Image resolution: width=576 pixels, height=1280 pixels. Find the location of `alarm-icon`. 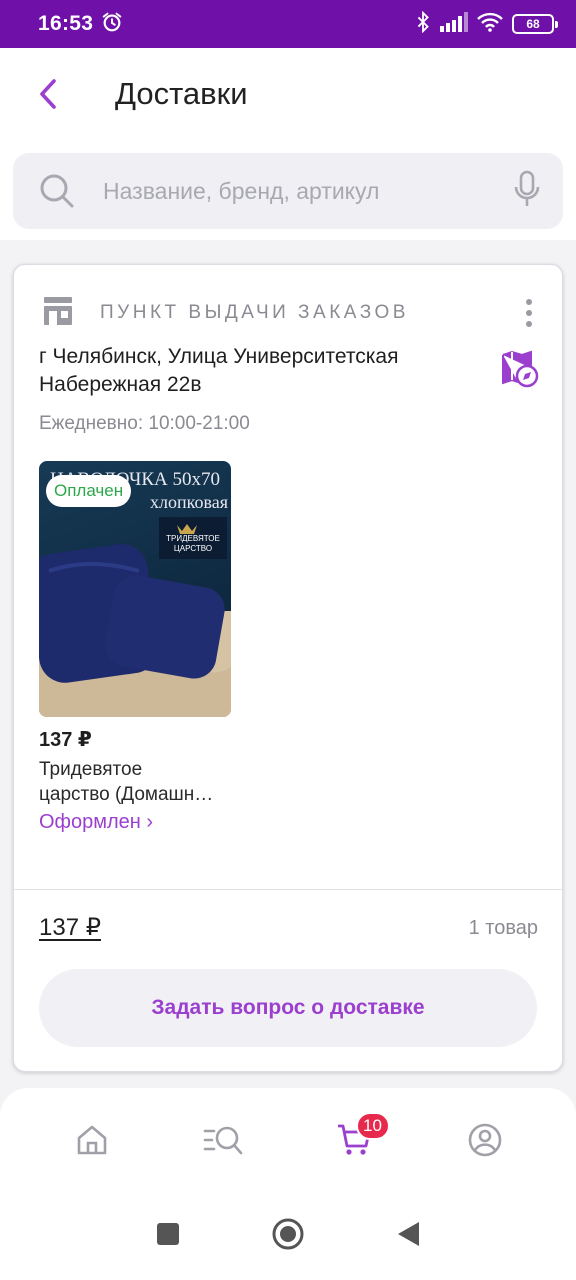

alarm-icon is located at coordinates (112, 24).